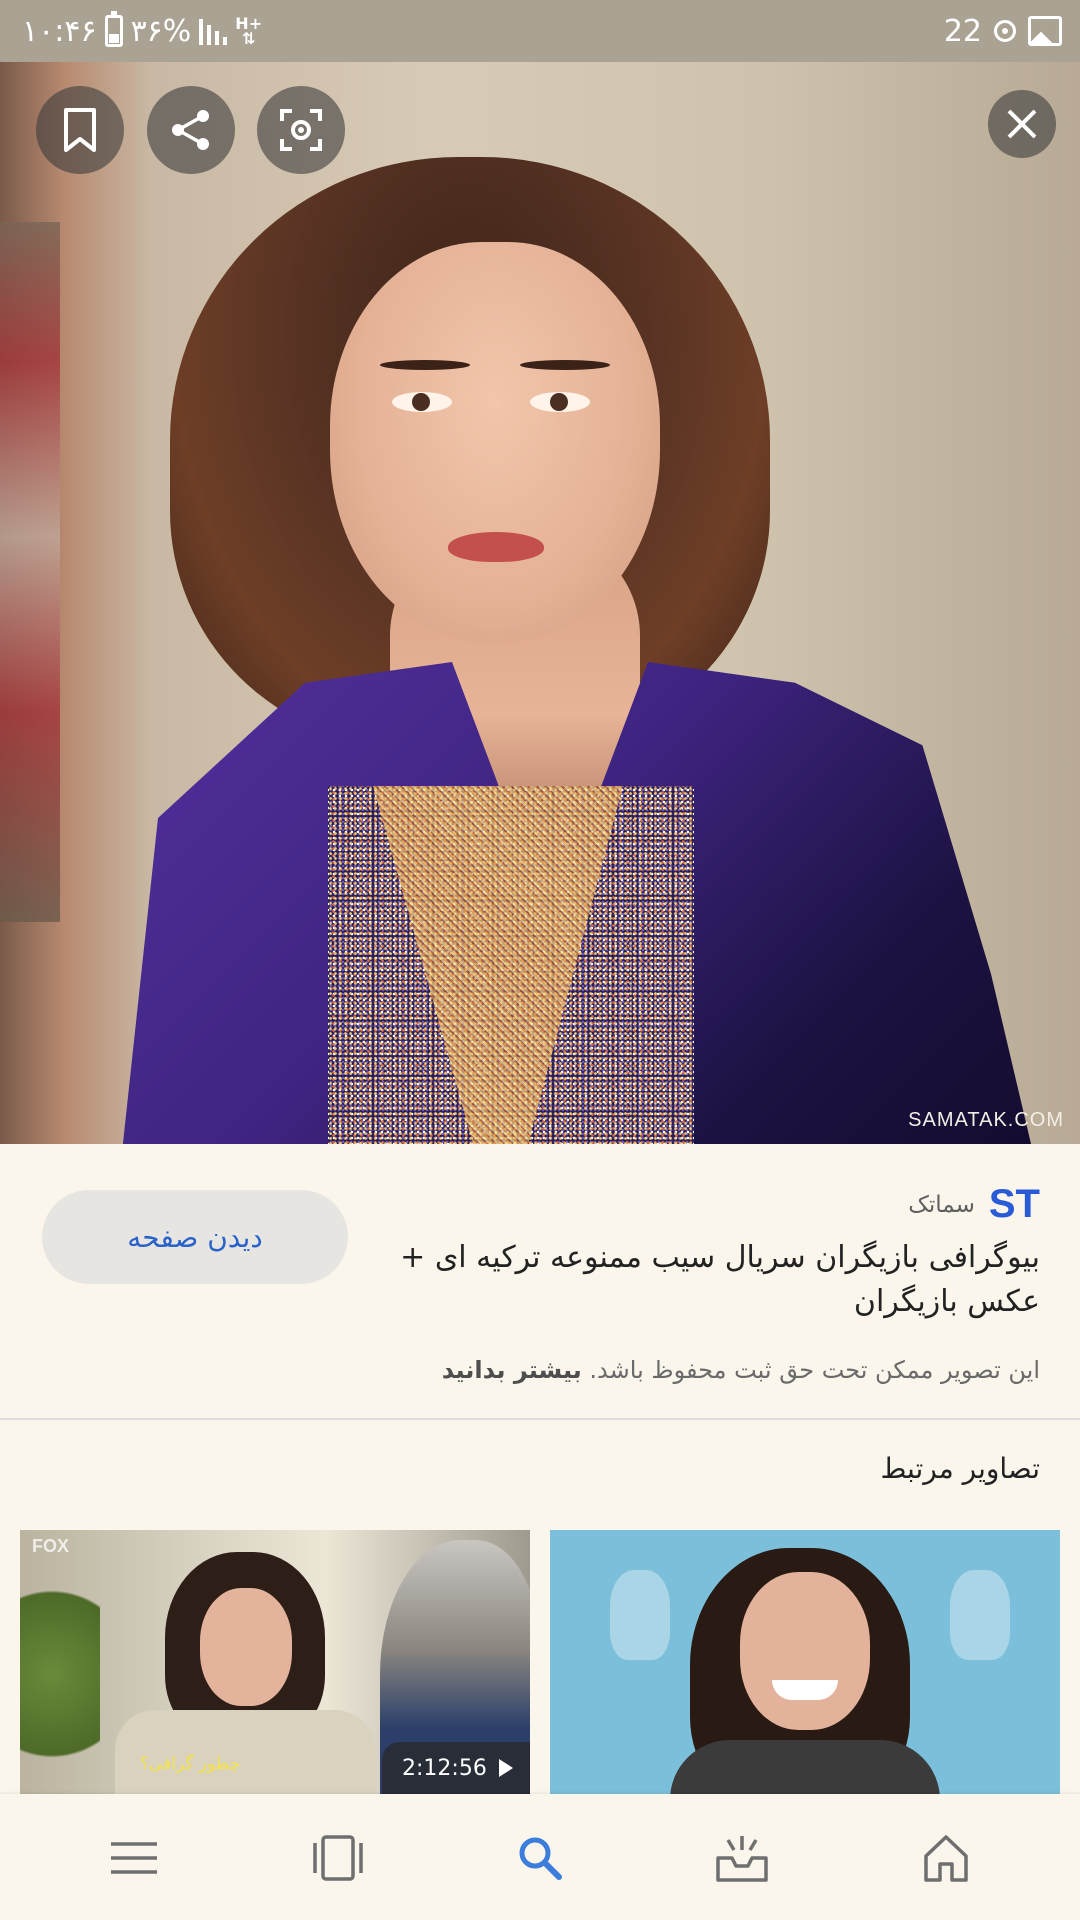 This screenshot has height=1920, width=1080. What do you see at coordinates (511, 965) in the screenshot?
I see `censored-region` at bounding box center [511, 965].